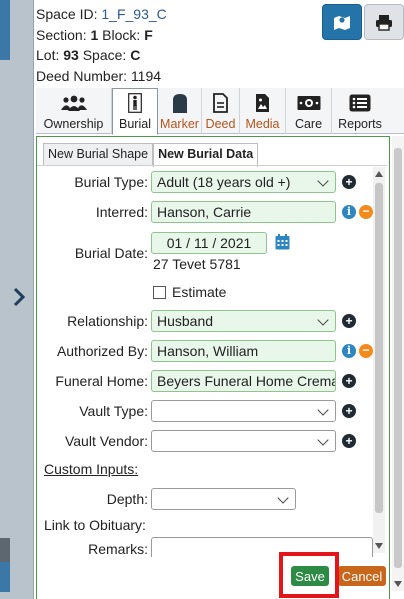 This screenshot has height=599, width=404. I want to click on section-label: Section:, so click(61, 34).